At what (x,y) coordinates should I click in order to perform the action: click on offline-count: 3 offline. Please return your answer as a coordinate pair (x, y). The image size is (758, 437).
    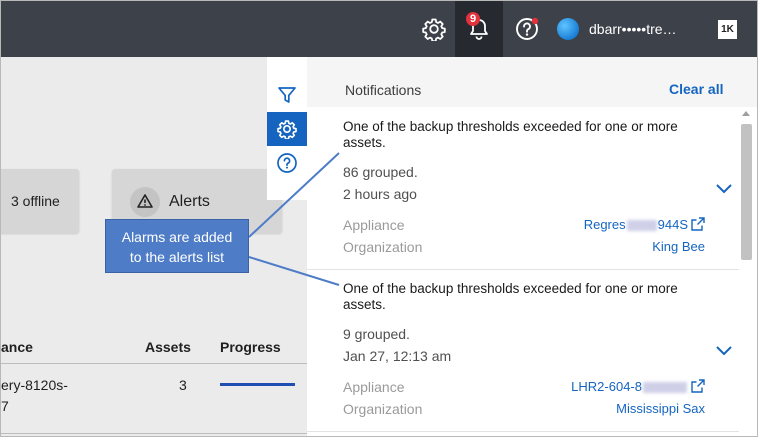
    Looking at the image, I should click on (35, 201).